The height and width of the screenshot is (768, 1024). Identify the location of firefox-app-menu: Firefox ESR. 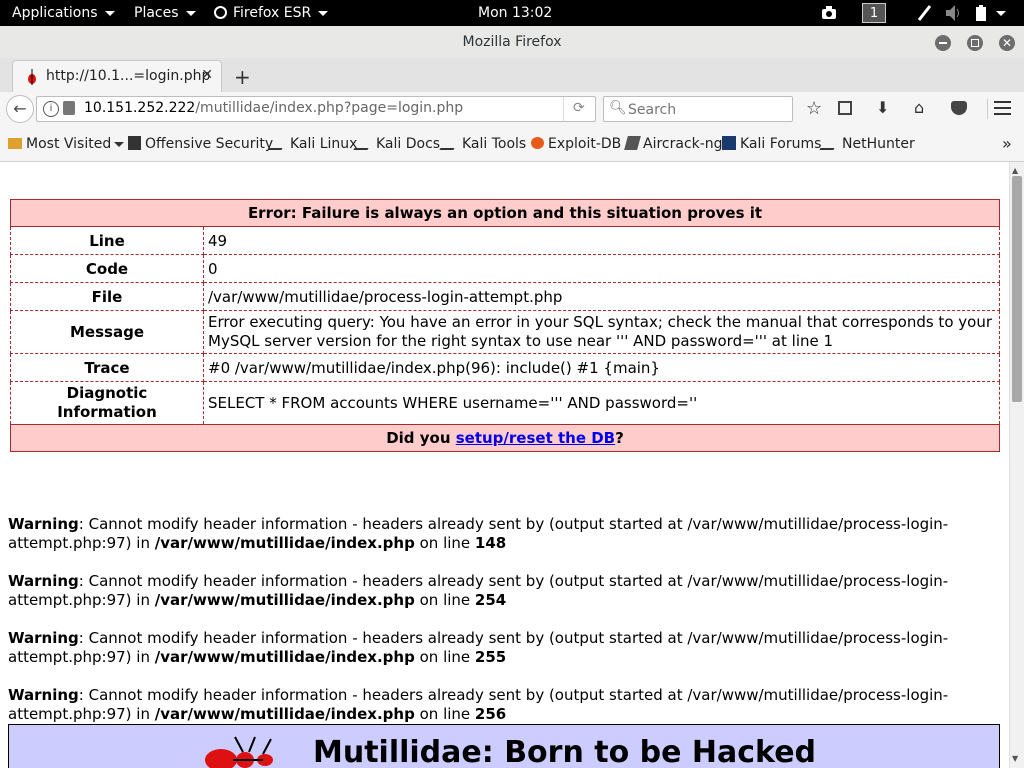
(271, 13).